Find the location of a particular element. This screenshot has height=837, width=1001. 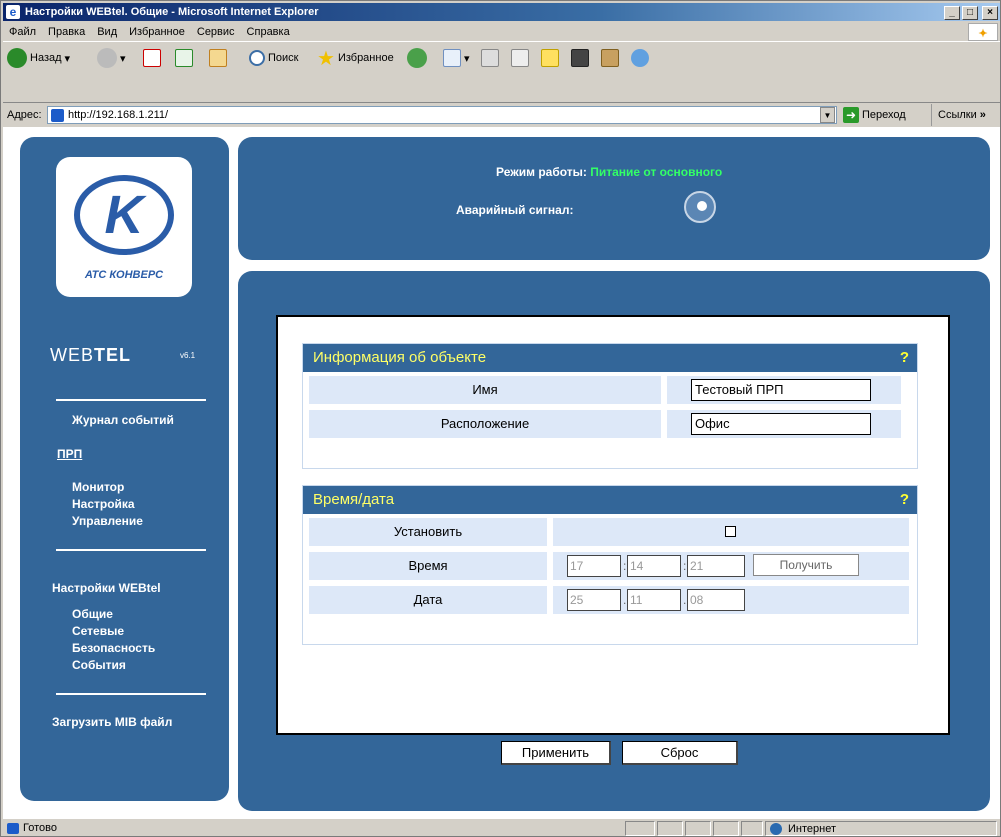

apply-button: Применить is located at coordinates (556, 753).